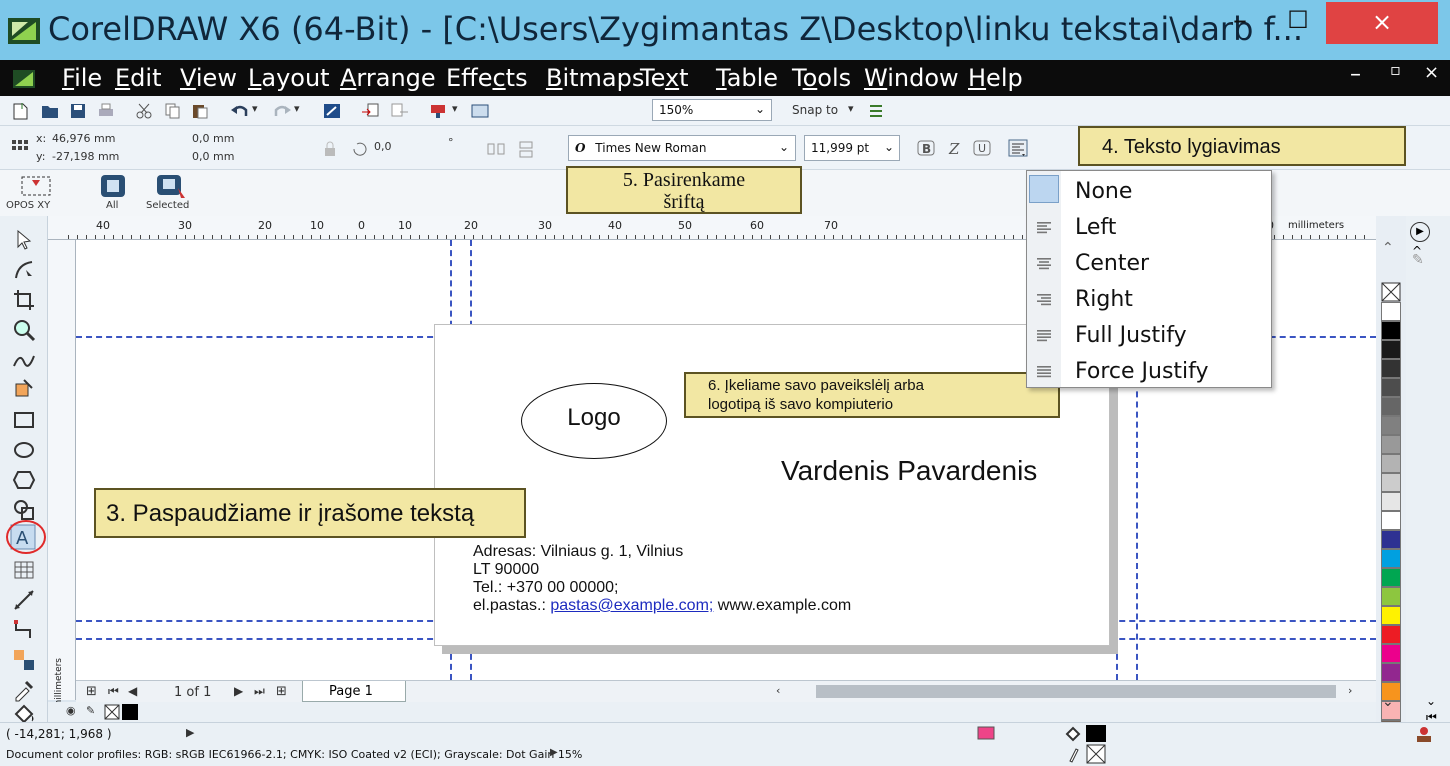 The height and width of the screenshot is (766, 1450). What do you see at coordinates (259, 691) in the screenshot?
I see `last-page-icon: ⏭` at bounding box center [259, 691].